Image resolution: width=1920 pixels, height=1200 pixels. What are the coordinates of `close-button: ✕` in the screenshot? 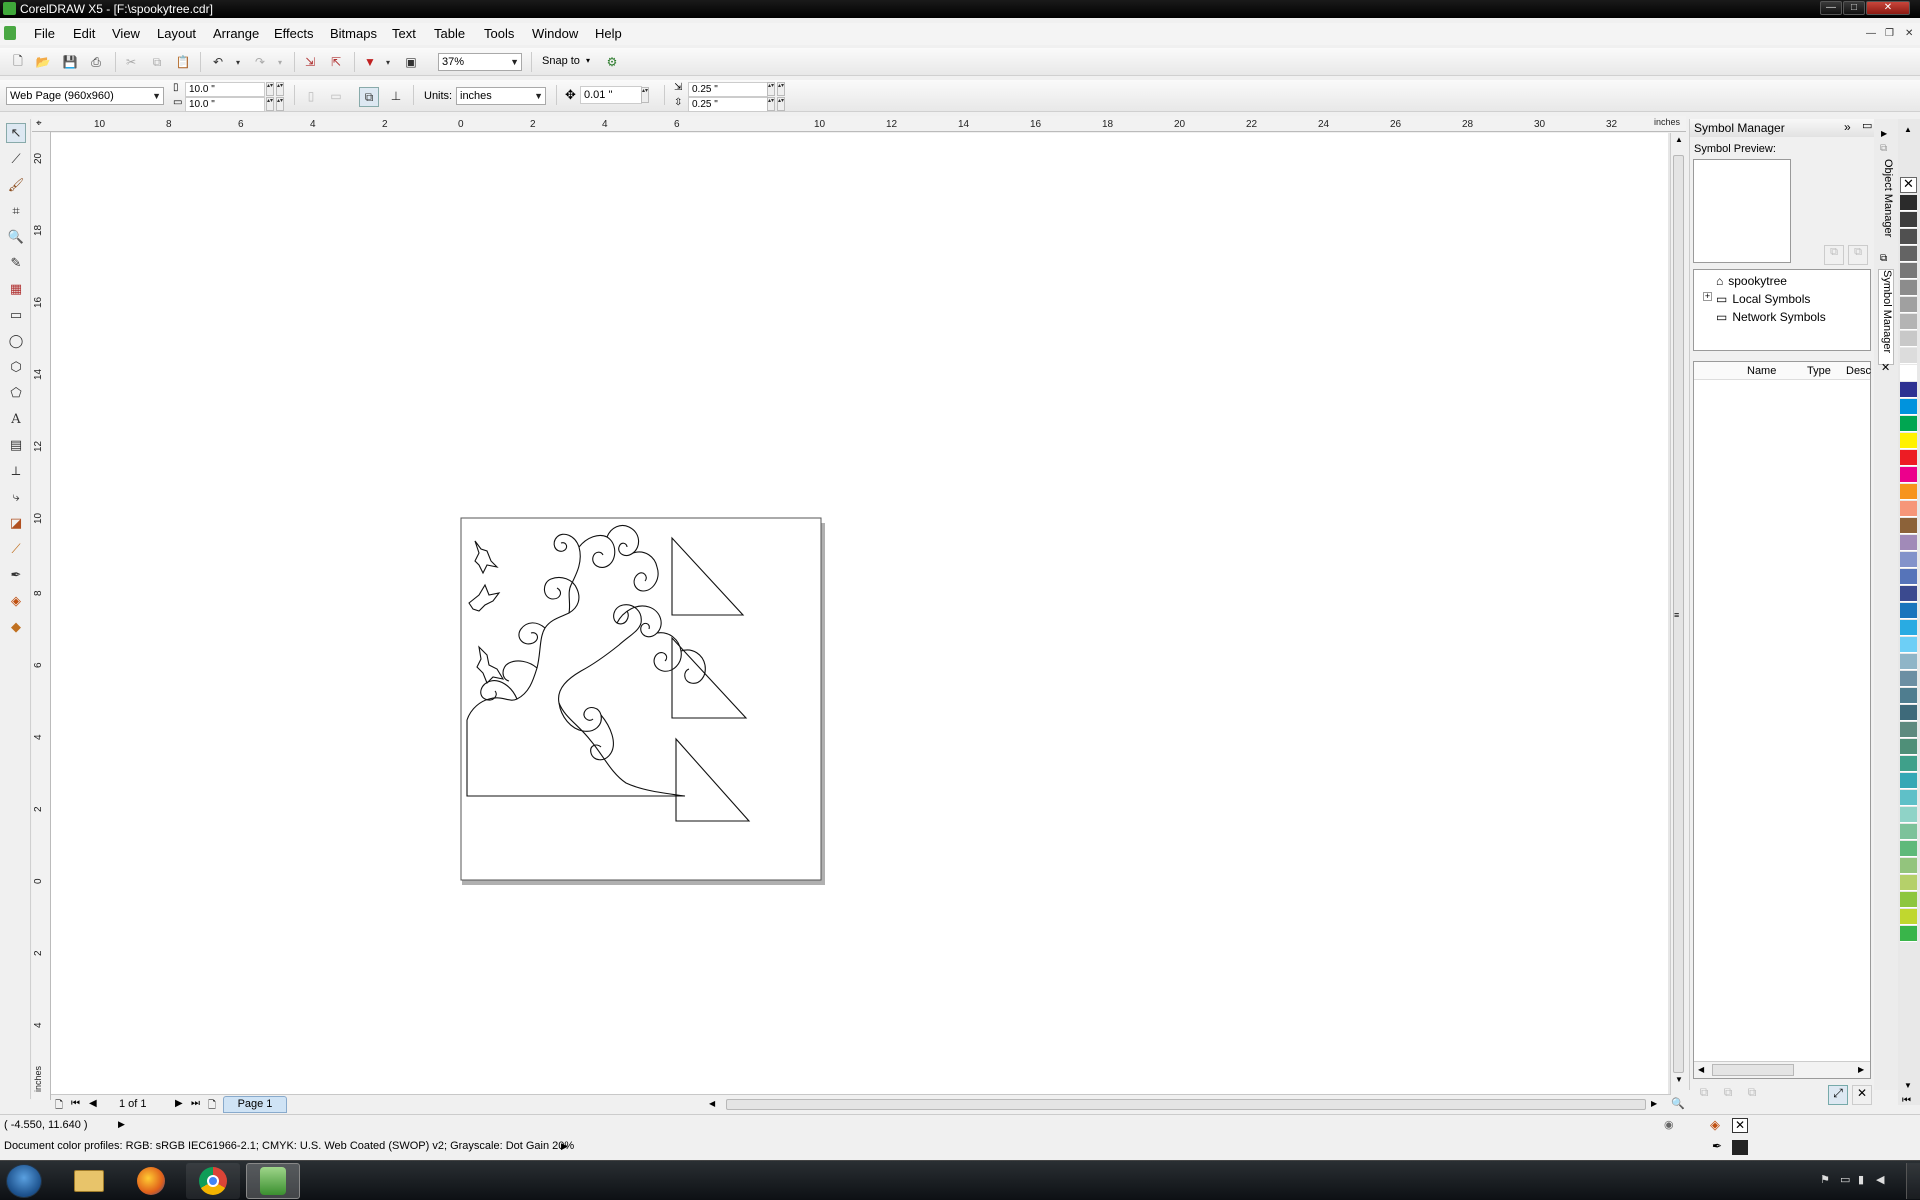 It's located at (1888, 8).